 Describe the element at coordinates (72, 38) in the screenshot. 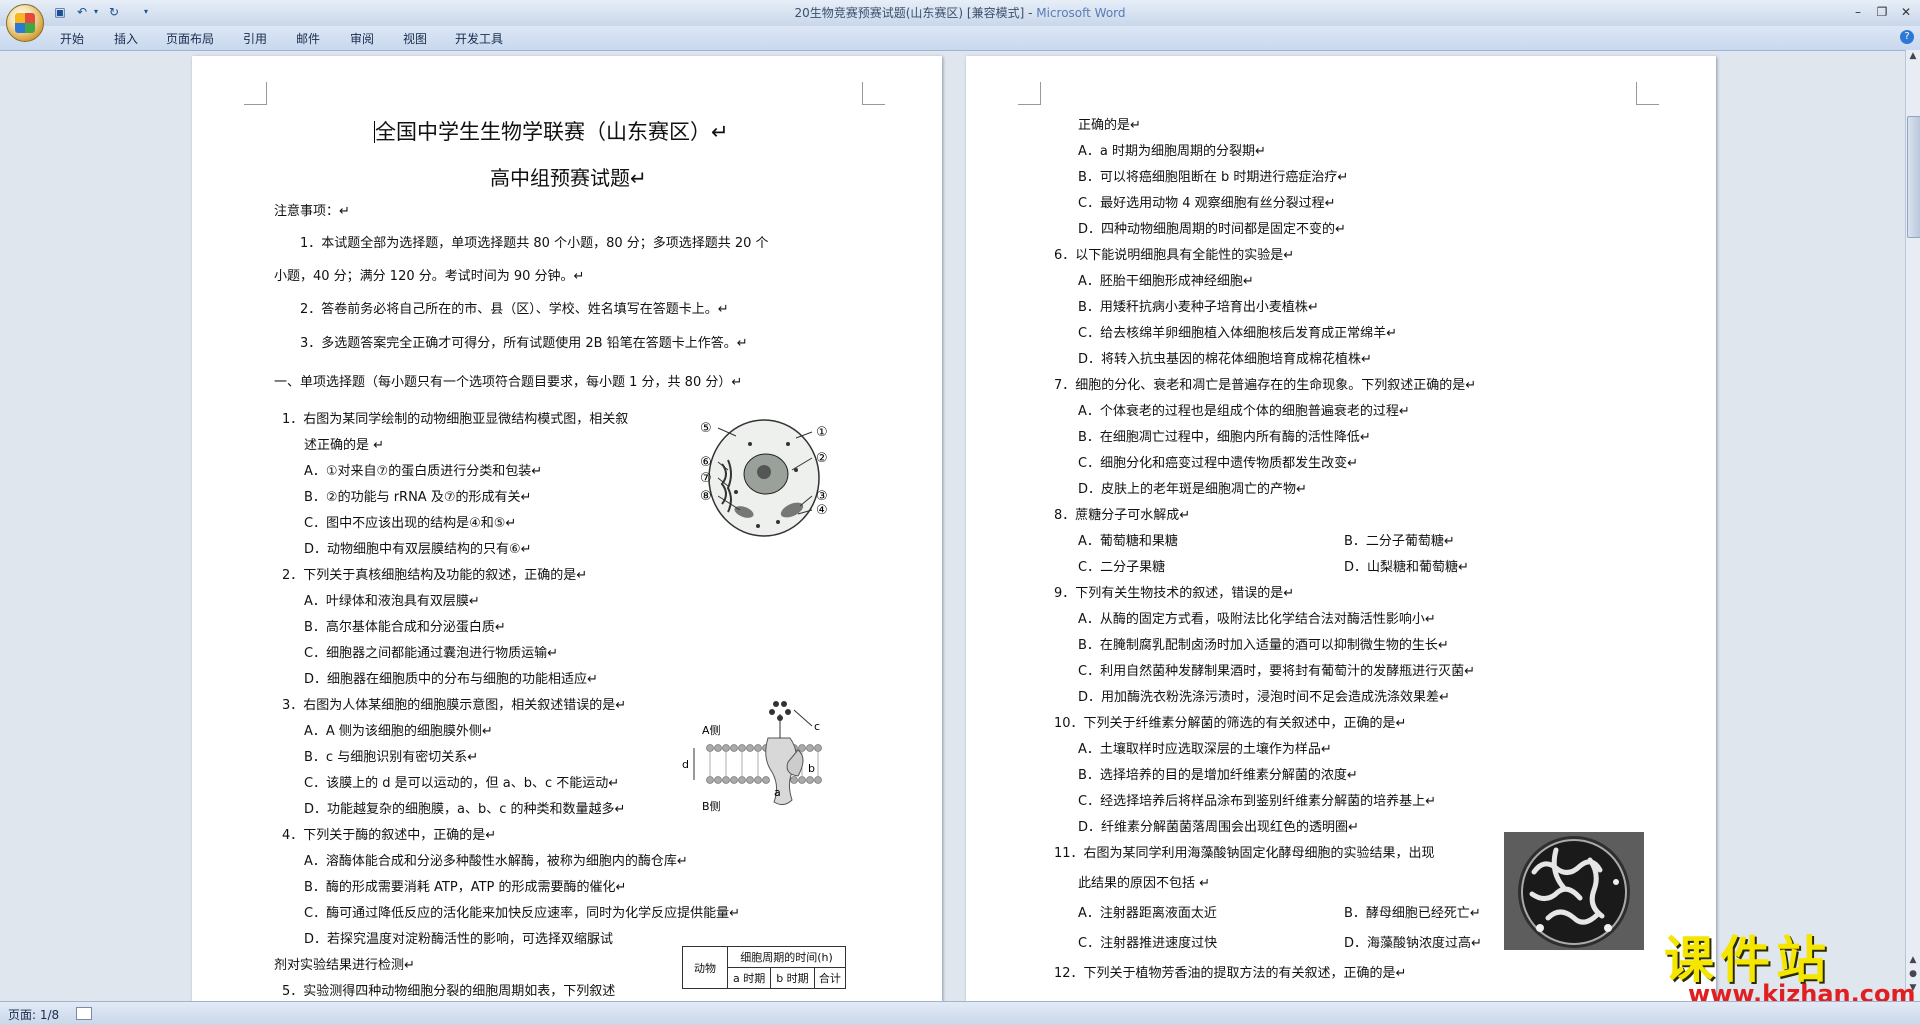

I see `tab-home: 开始` at that location.